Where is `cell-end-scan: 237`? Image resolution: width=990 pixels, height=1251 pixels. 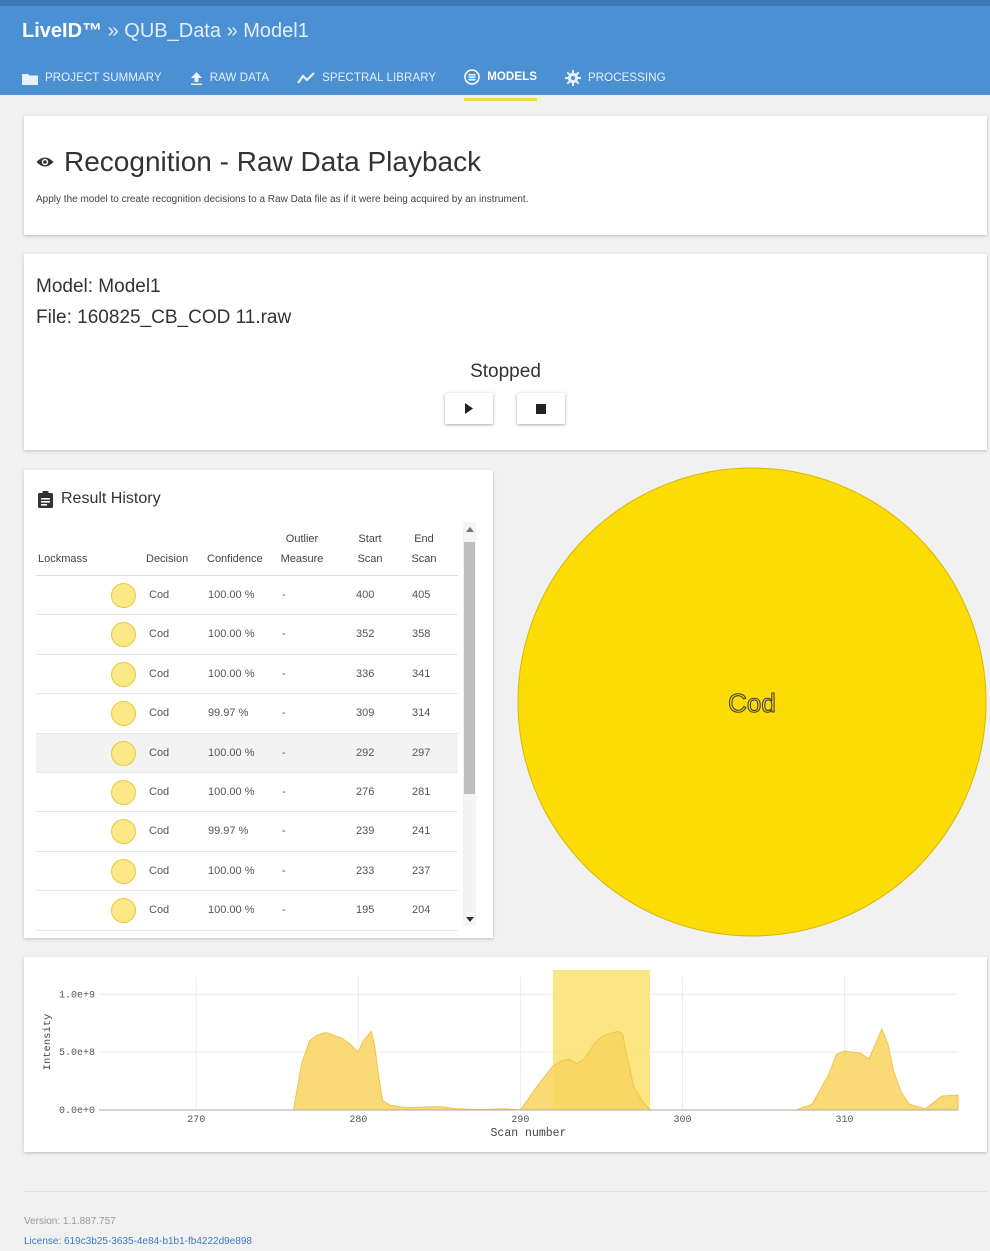
cell-end-scan: 237 is located at coordinates (421, 870).